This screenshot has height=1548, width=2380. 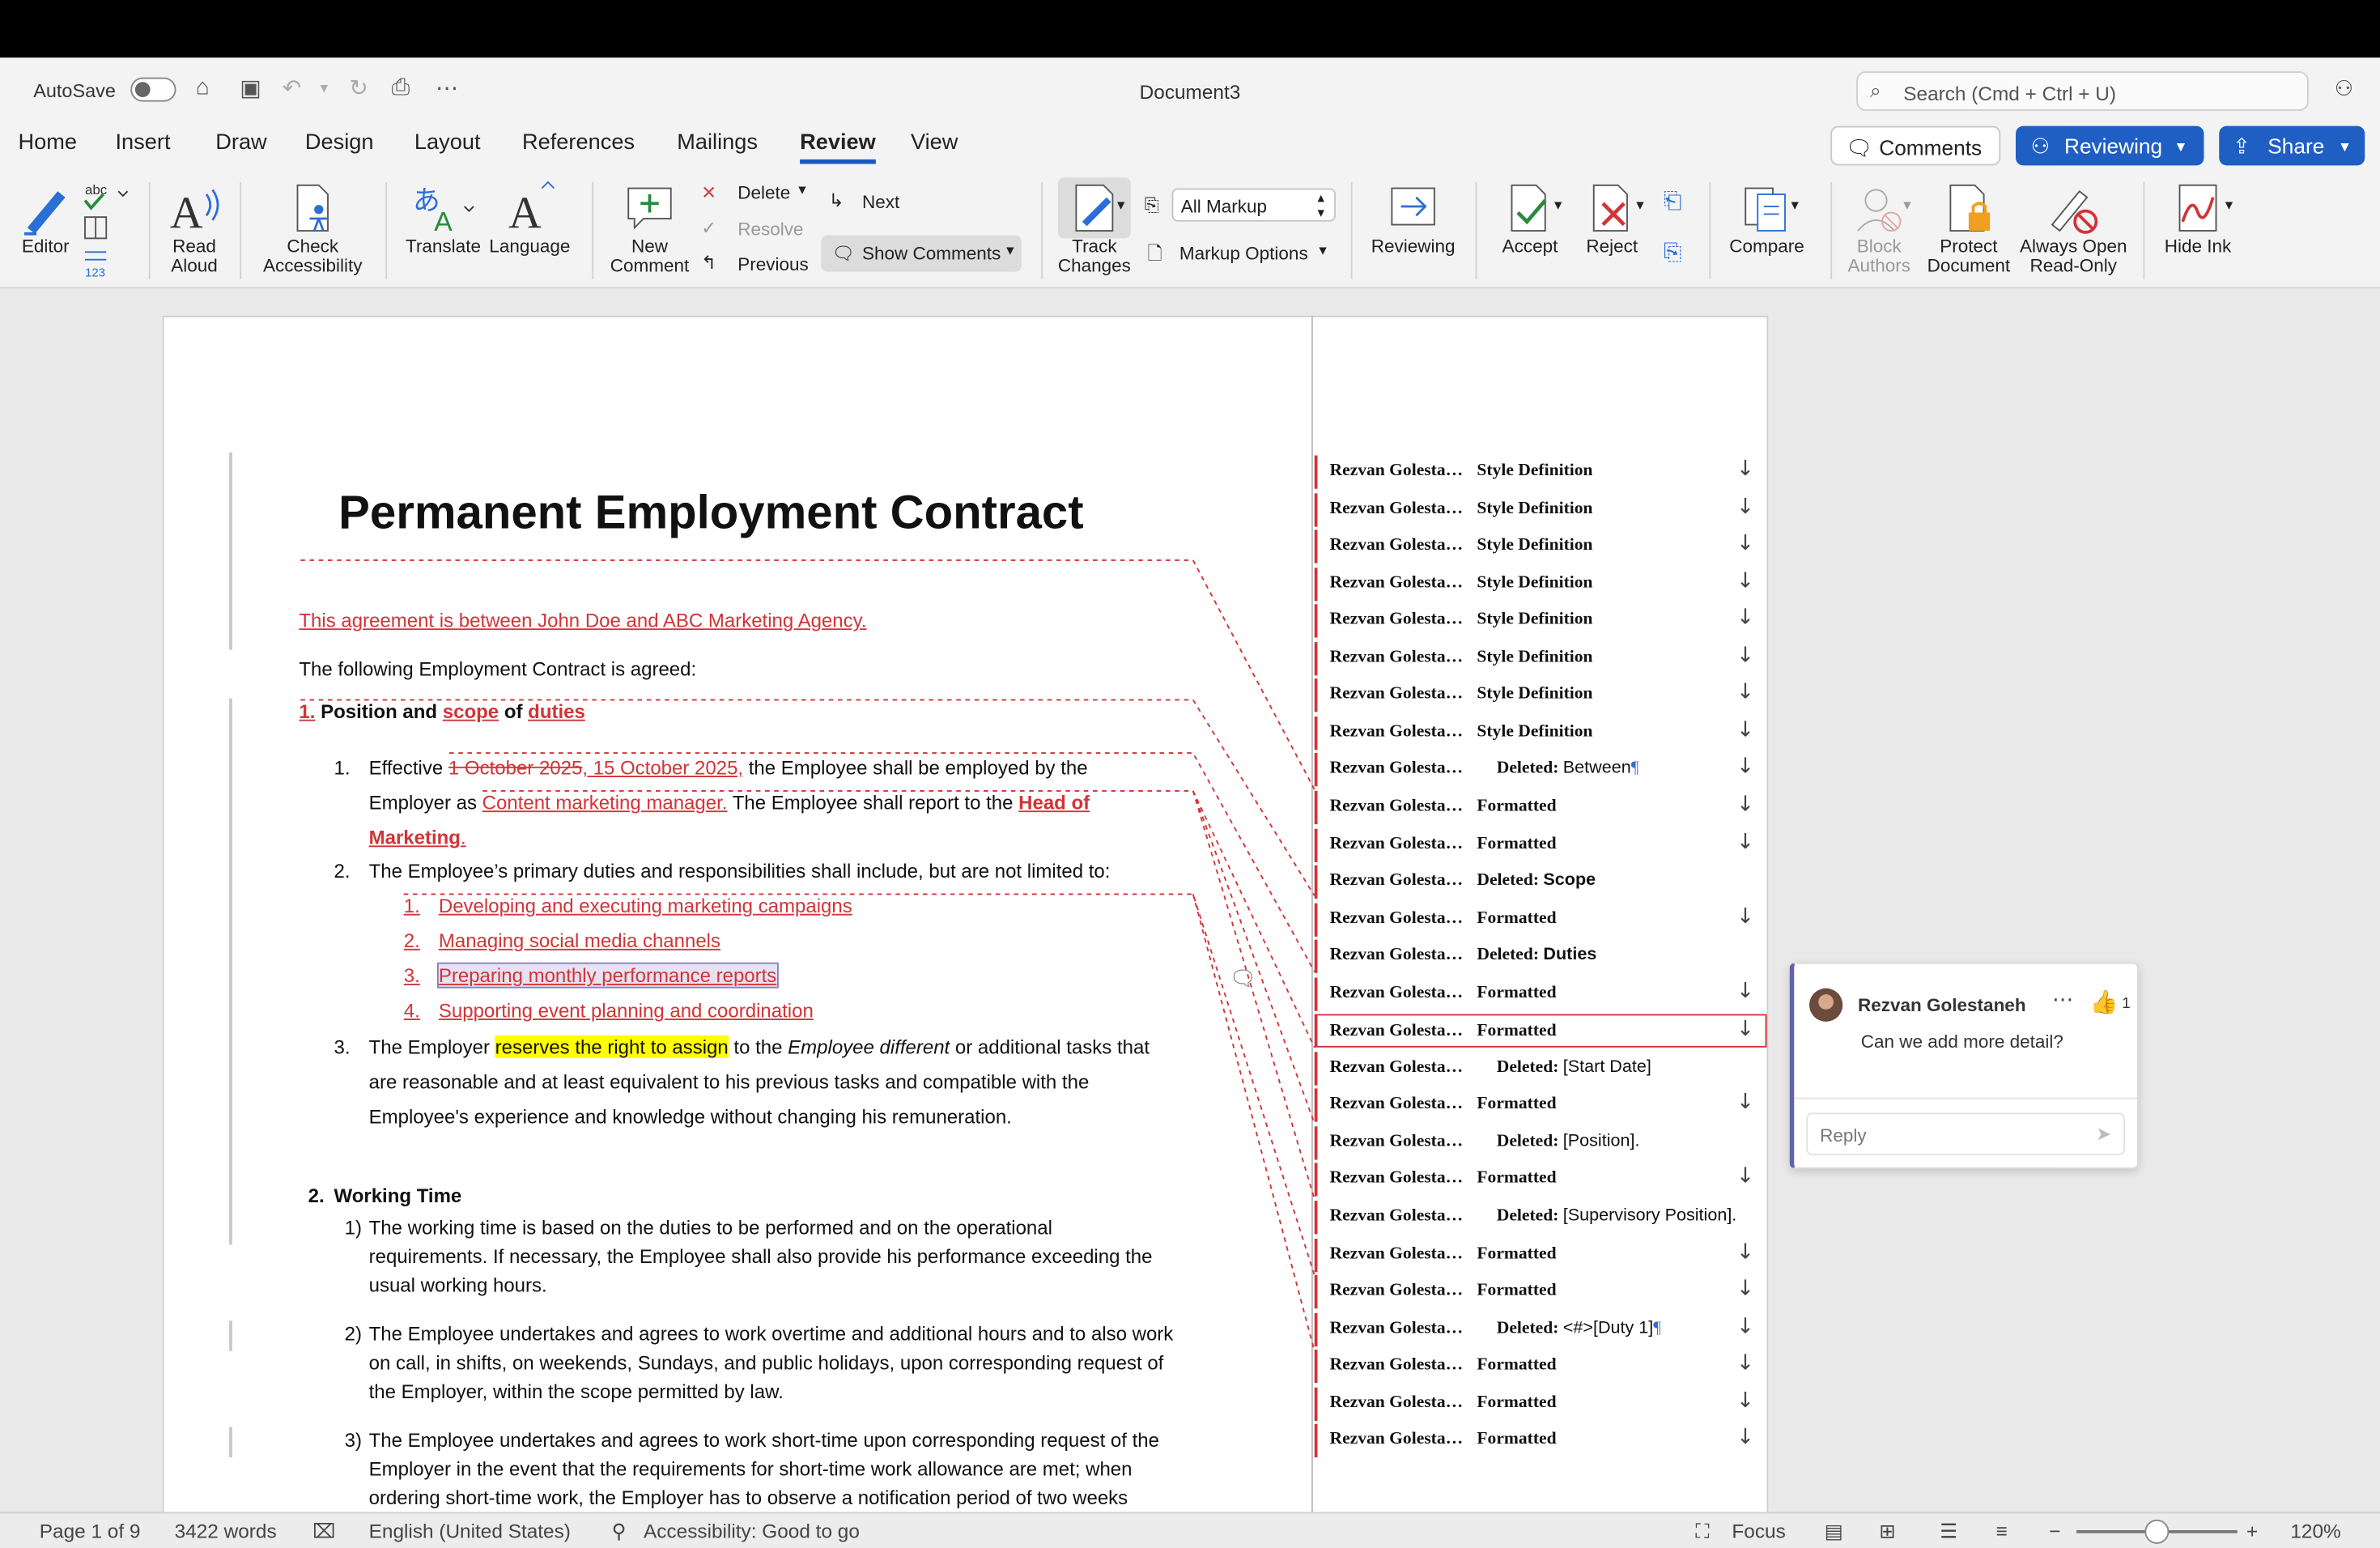 I want to click on accessibility-status: Accessibility: Good to go, so click(x=752, y=1531).